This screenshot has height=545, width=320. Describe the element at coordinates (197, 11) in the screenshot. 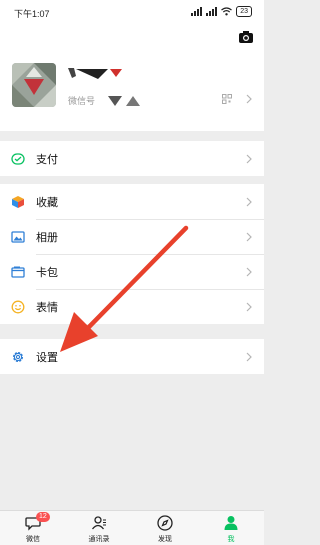

I see `signal-icon` at that location.